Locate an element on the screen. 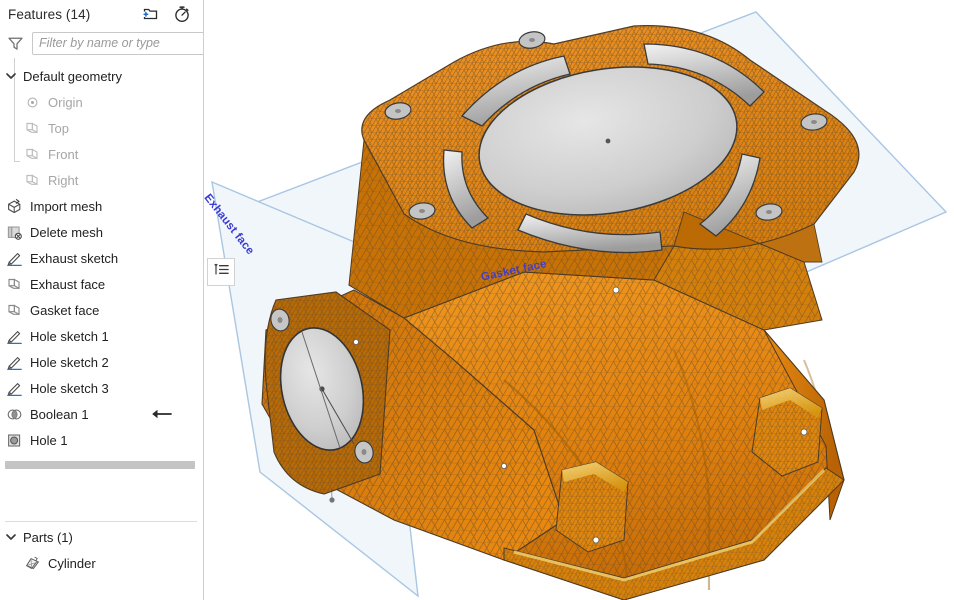 The image size is (954, 600). tree-item-label: Hole sketch 1 is located at coordinates (69, 336).